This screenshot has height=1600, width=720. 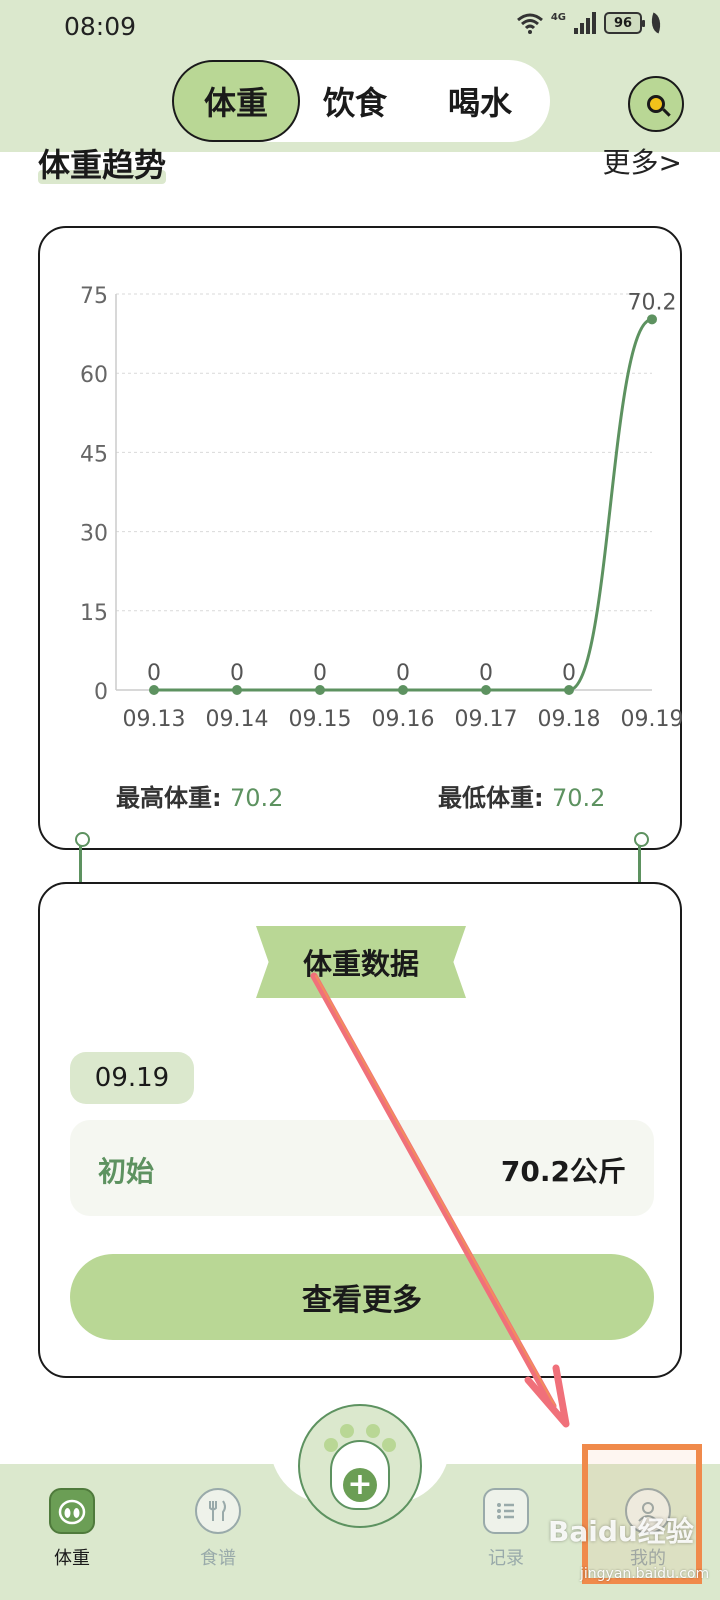 I want to click on network-label: 4G, so click(x=558, y=17).